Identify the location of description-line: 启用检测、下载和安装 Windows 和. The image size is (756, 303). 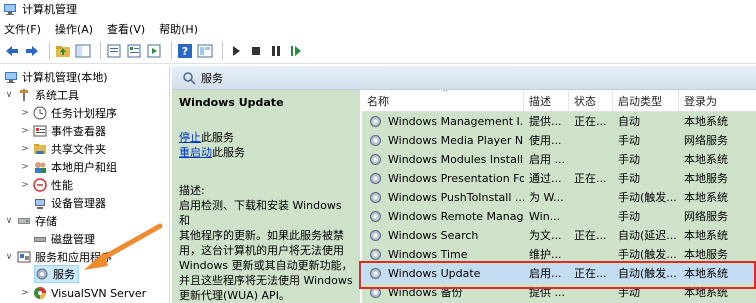
(260, 213).